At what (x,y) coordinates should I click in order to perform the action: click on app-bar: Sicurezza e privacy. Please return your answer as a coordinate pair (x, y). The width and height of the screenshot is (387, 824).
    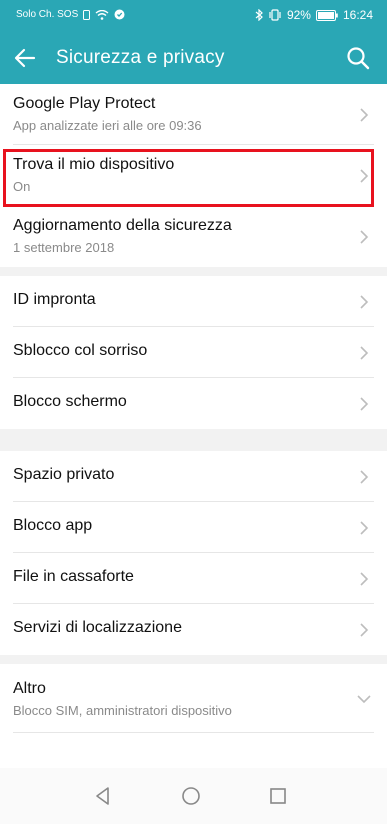
    Looking at the image, I should click on (193, 58).